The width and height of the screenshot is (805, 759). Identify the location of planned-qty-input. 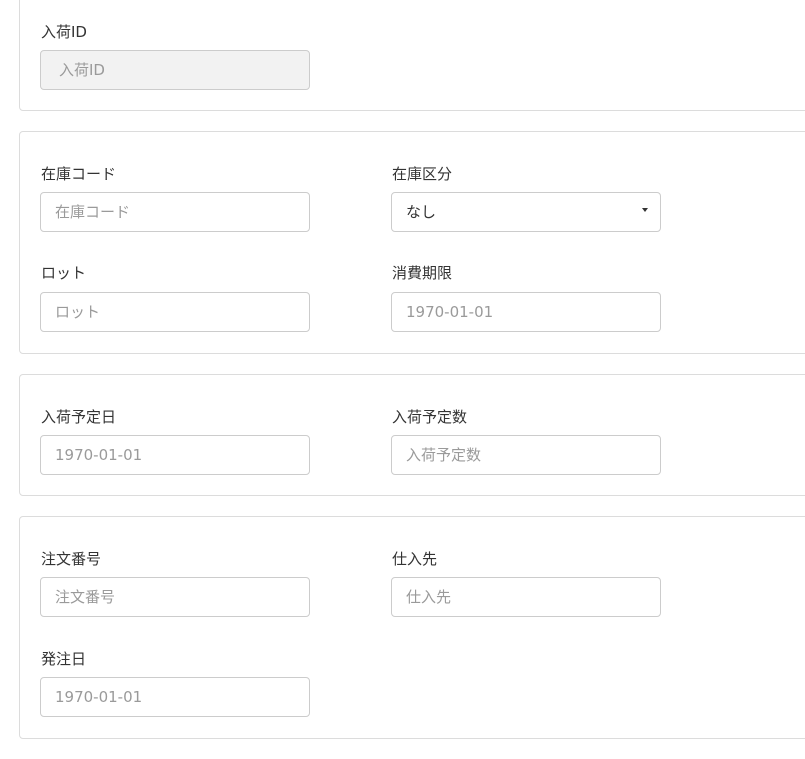
(526, 455).